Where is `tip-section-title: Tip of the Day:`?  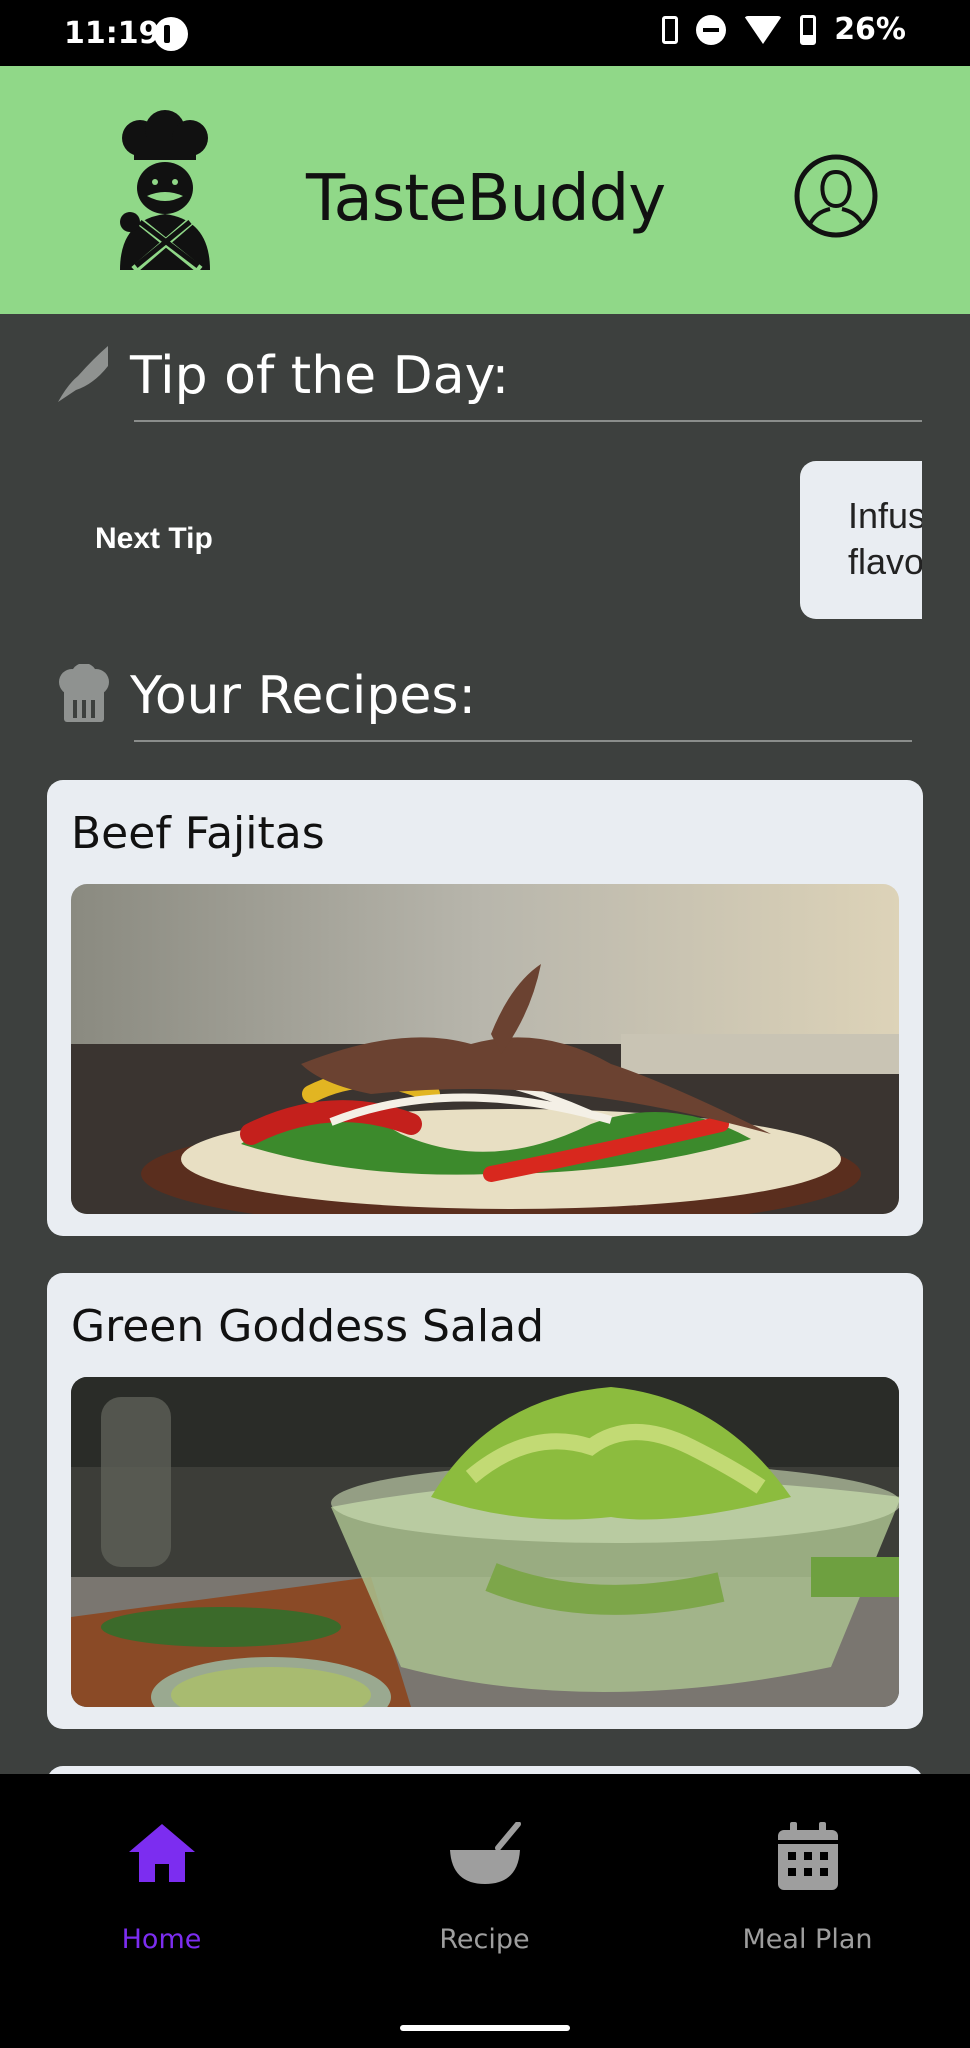 tip-section-title: Tip of the Day: is located at coordinates (320, 376).